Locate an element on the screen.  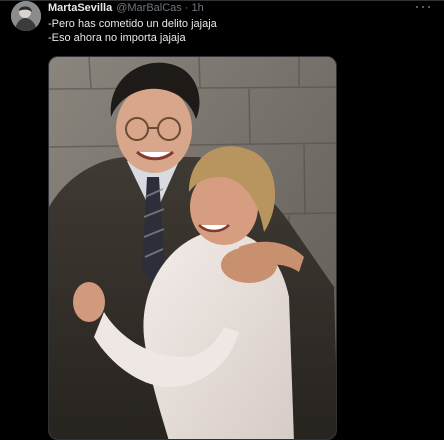
more-options-icon is located at coordinates (423, 7).